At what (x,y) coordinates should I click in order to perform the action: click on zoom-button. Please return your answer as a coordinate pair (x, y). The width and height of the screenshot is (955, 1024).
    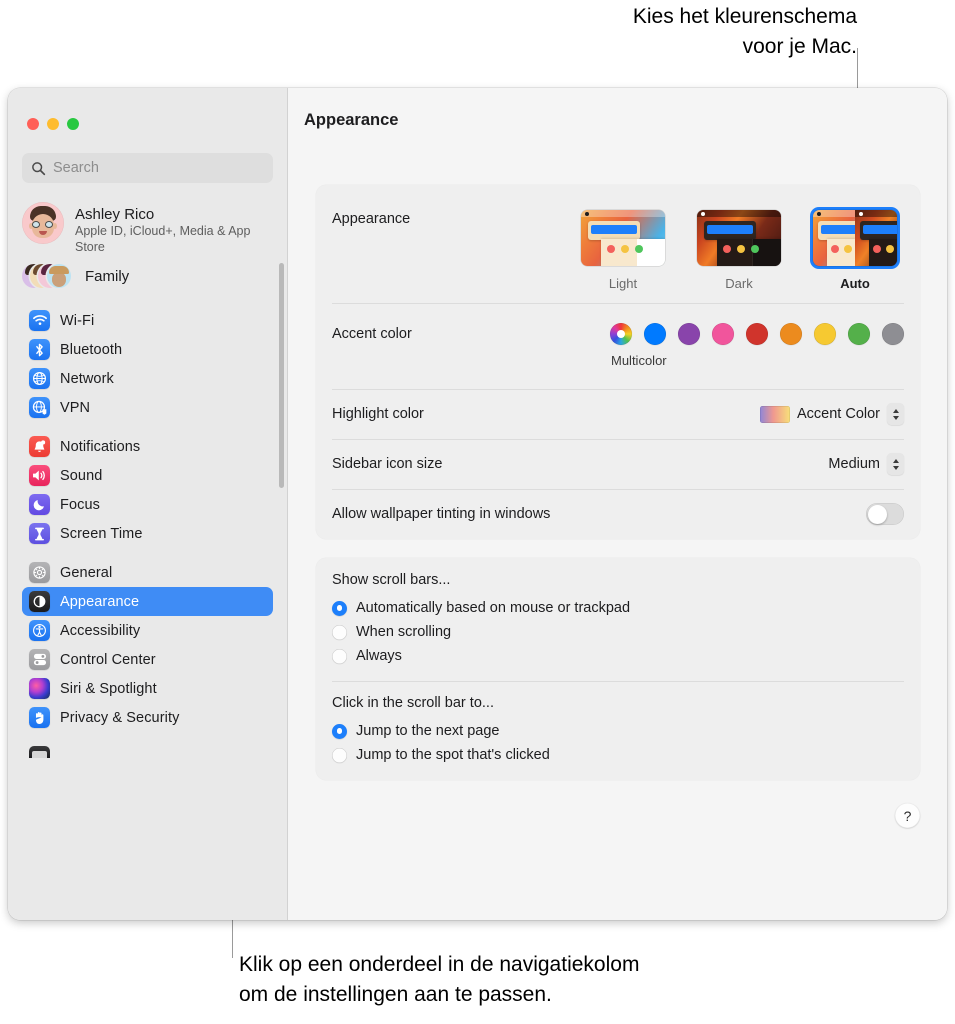
    Looking at the image, I should click on (73, 124).